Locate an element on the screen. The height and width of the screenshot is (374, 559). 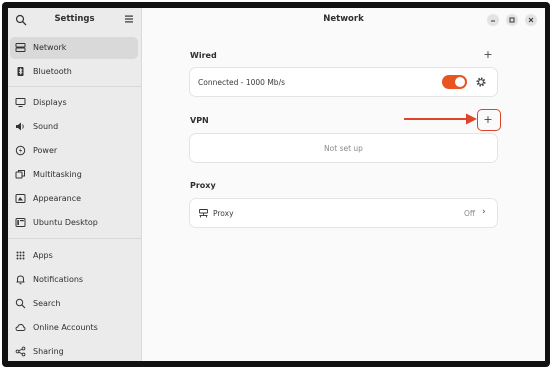
add-wired-button: + is located at coordinates (488, 55).